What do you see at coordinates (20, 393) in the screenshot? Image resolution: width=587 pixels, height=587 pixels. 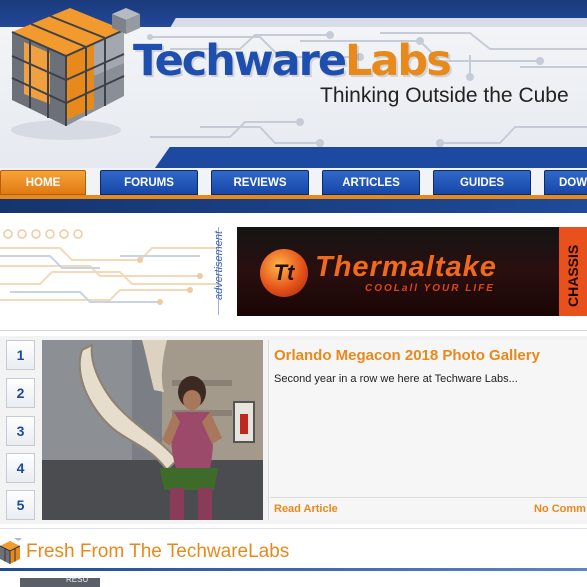 I see `slide-button-2: 2` at bounding box center [20, 393].